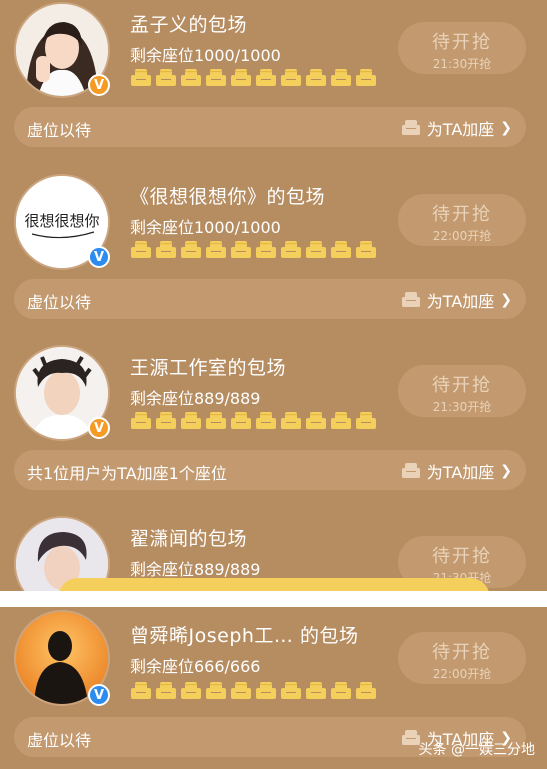 The height and width of the screenshot is (769, 547). What do you see at coordinates (189, 25) in the screenshot?
I see `card-title: 孟子义的包场` at bounding box center [189, 25].